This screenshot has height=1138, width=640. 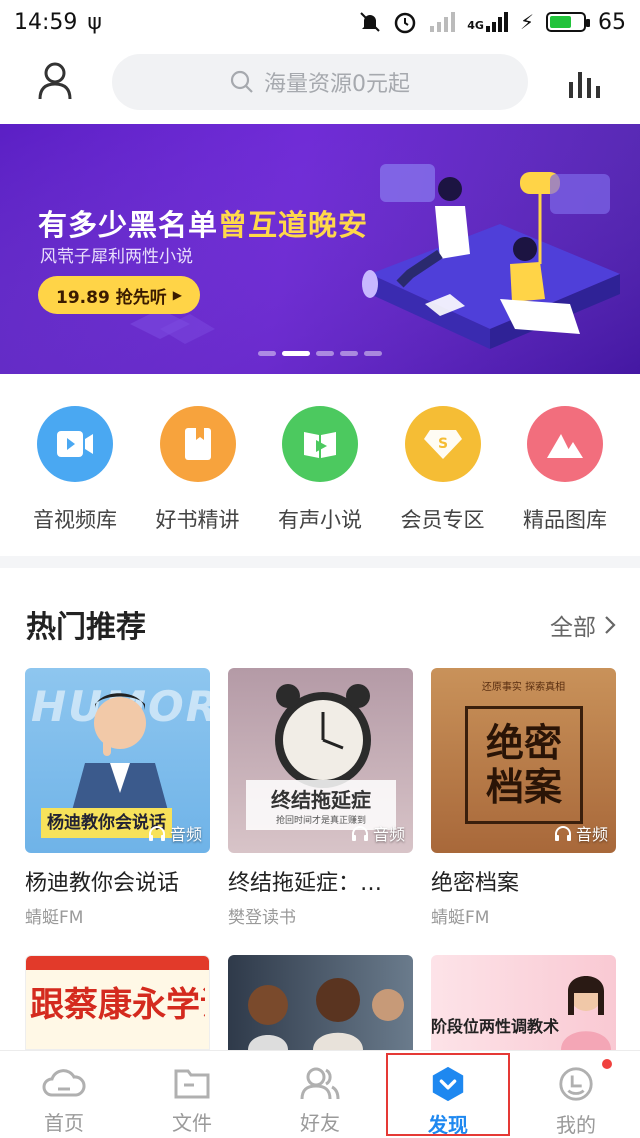 What do you see at coordinates (523, 687) in the screenshot?
I see `cover-top-text: 还原事实 探索真相` at bounding box center [523, 687].